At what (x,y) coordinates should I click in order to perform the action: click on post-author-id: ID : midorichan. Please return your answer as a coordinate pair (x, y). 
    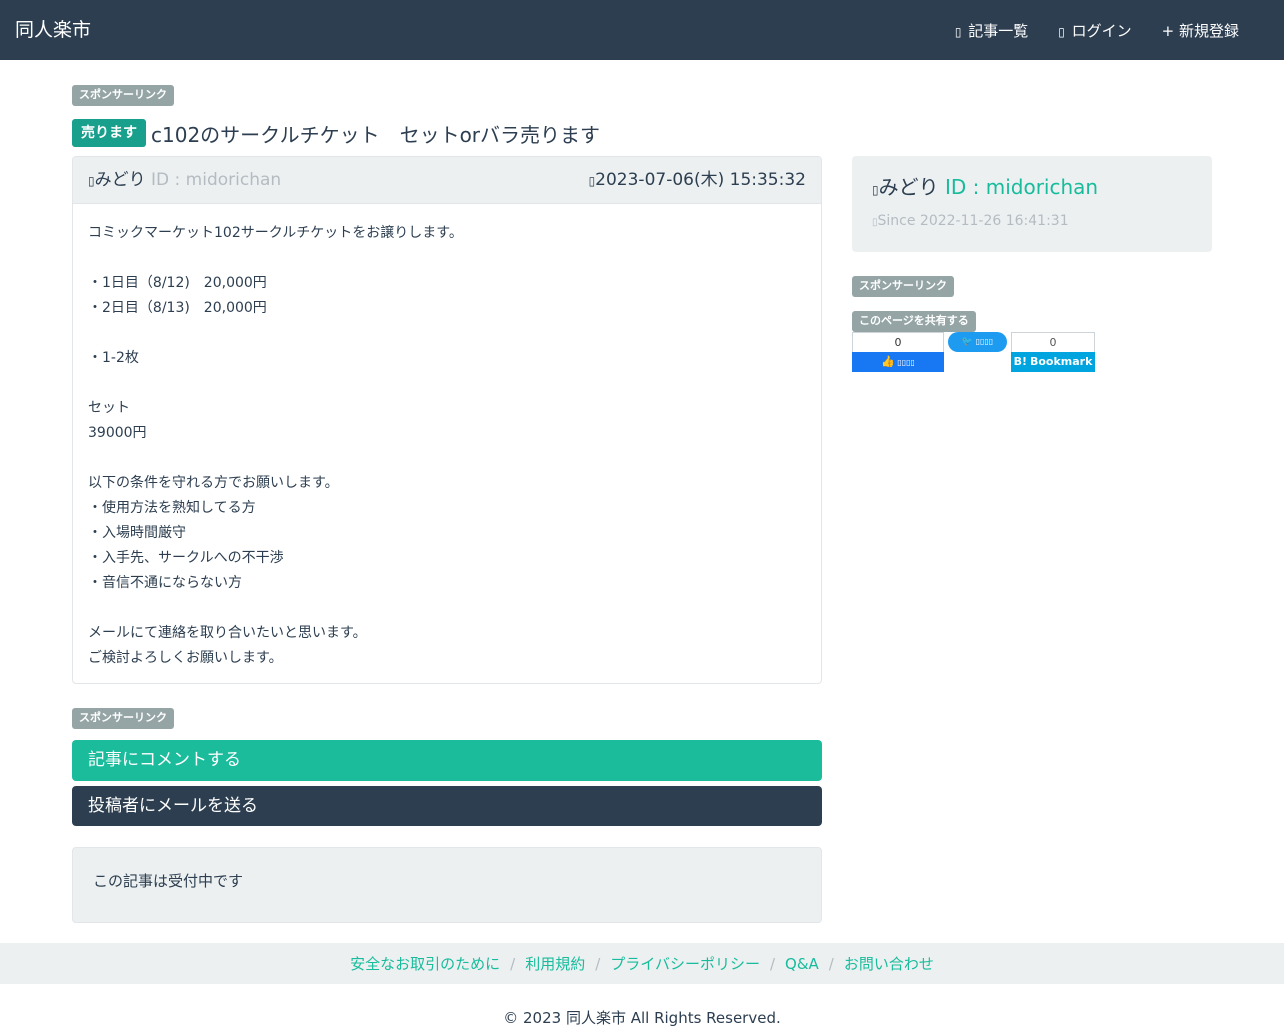
    Looking at the image, I should click on (216, 180).